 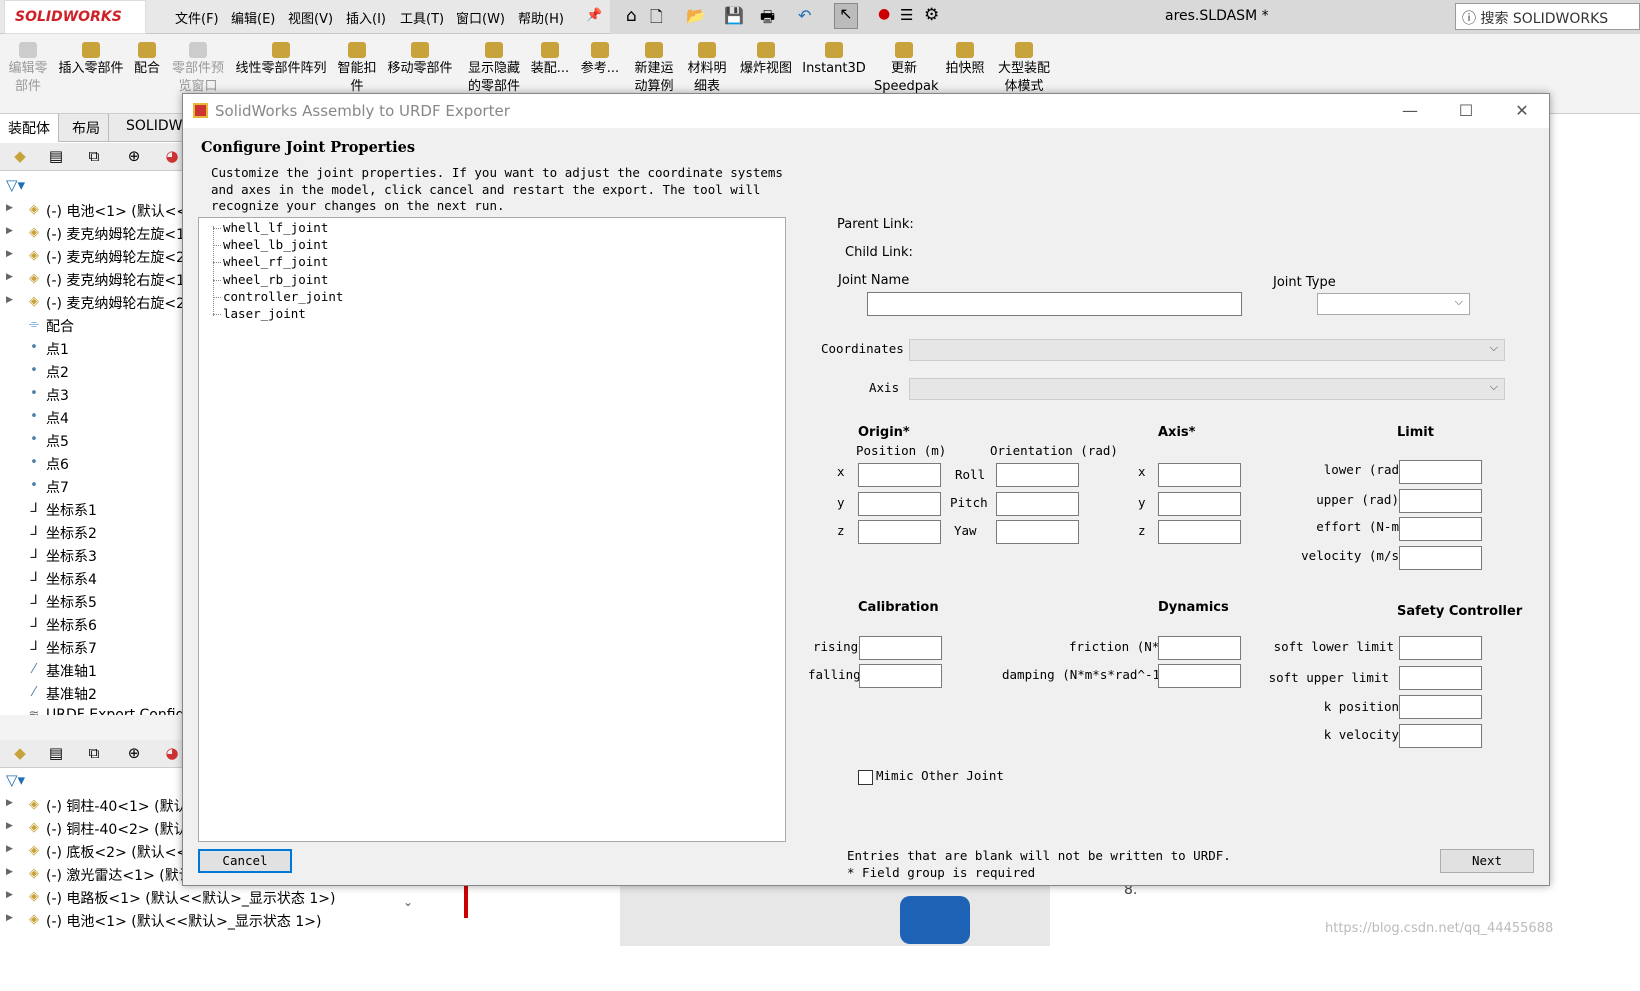 I want to click on property-manager-icon: ▤, so click(x=56, y=753).